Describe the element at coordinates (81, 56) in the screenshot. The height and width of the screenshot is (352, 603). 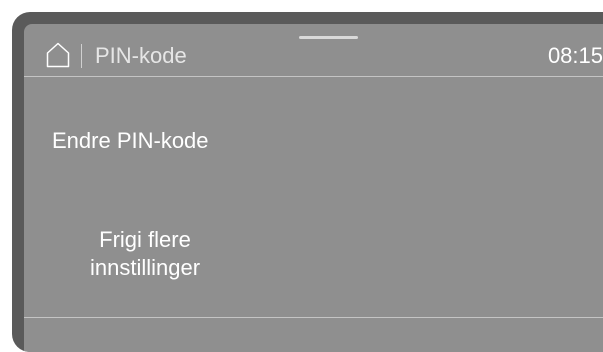
I see `header-separator` at that location.